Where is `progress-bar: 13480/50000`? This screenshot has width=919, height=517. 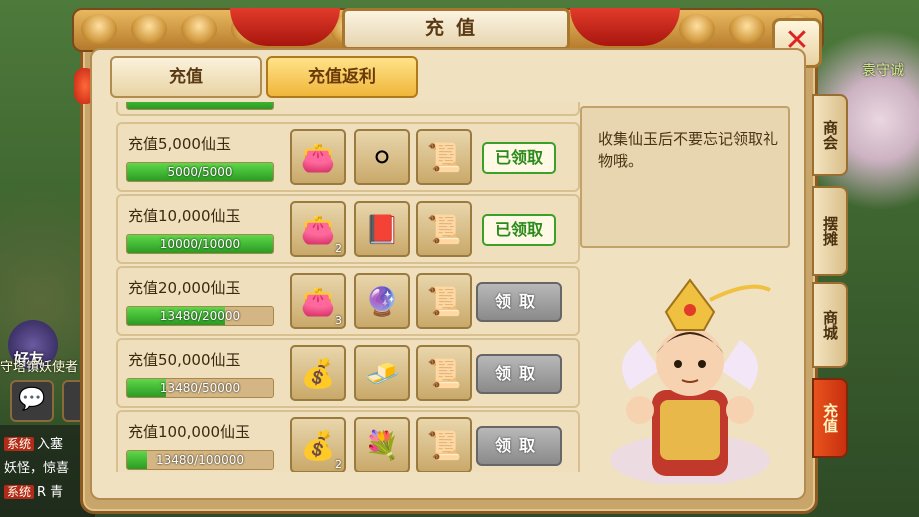 progress-bar: 13480/50000 is located at coordinates (200, 388).